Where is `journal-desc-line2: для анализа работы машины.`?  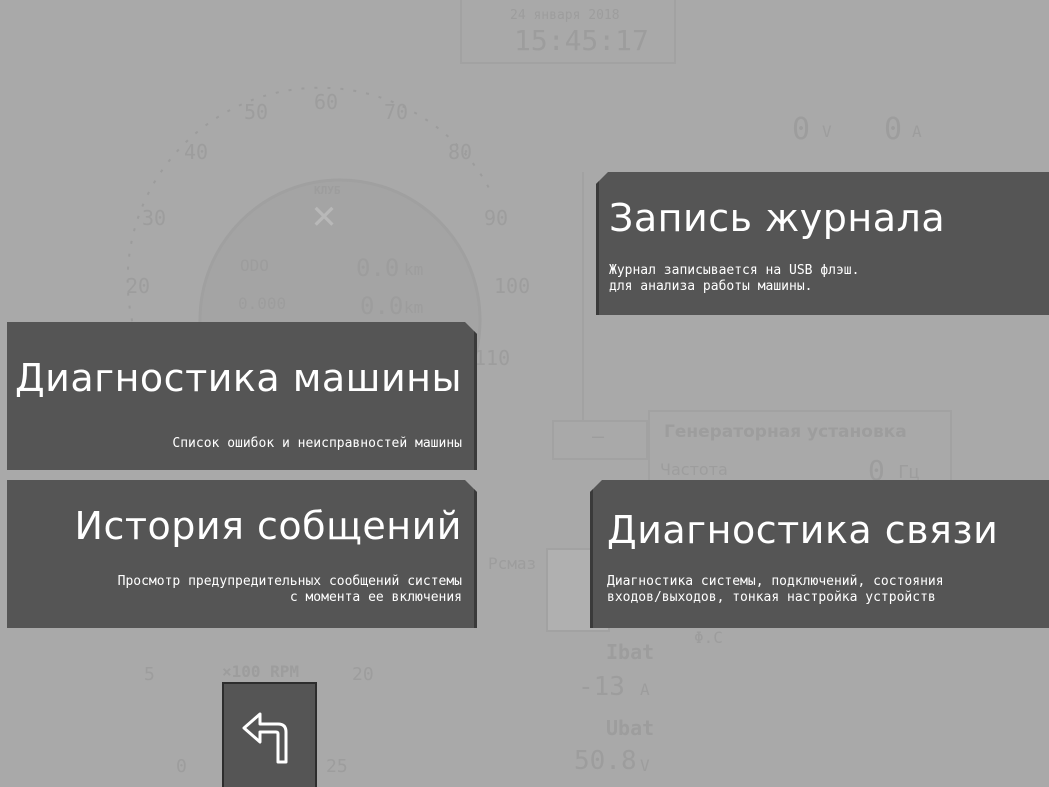 journal-desc-line2: для анализа работы машины. is located at coordinates (711, 286).